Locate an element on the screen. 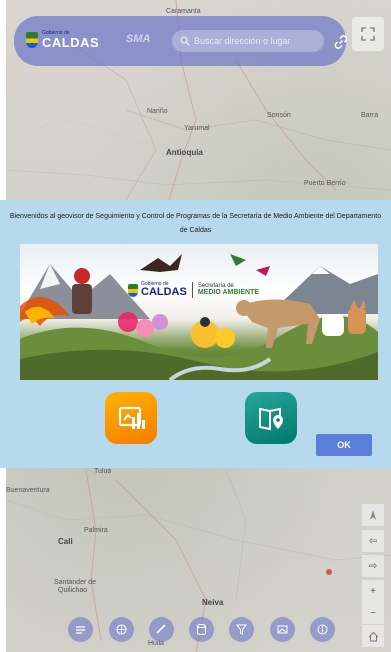  database-icon is located at coordinates (201, 629).